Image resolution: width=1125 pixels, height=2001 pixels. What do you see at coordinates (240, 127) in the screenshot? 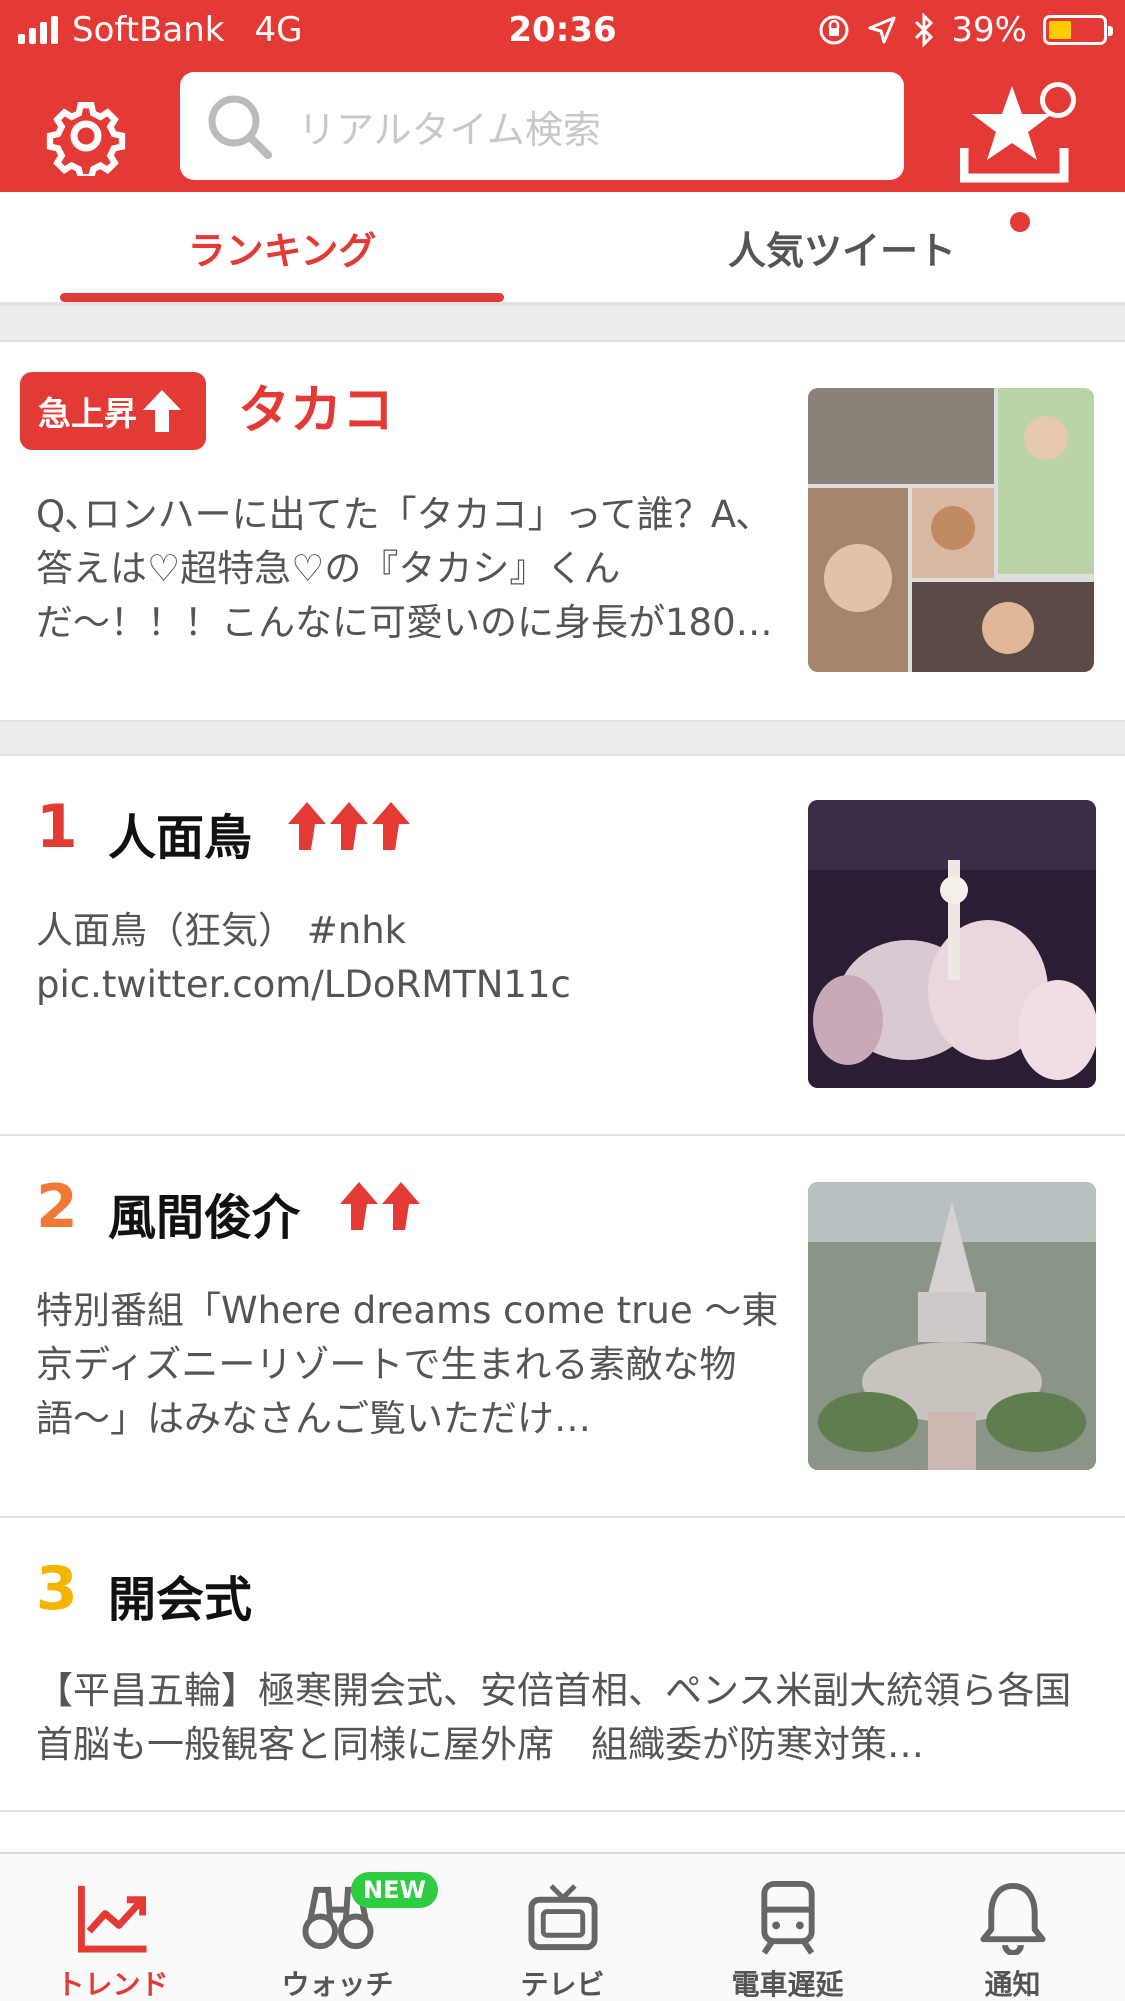
I see `search-icon` at bounding box center [240, 127].